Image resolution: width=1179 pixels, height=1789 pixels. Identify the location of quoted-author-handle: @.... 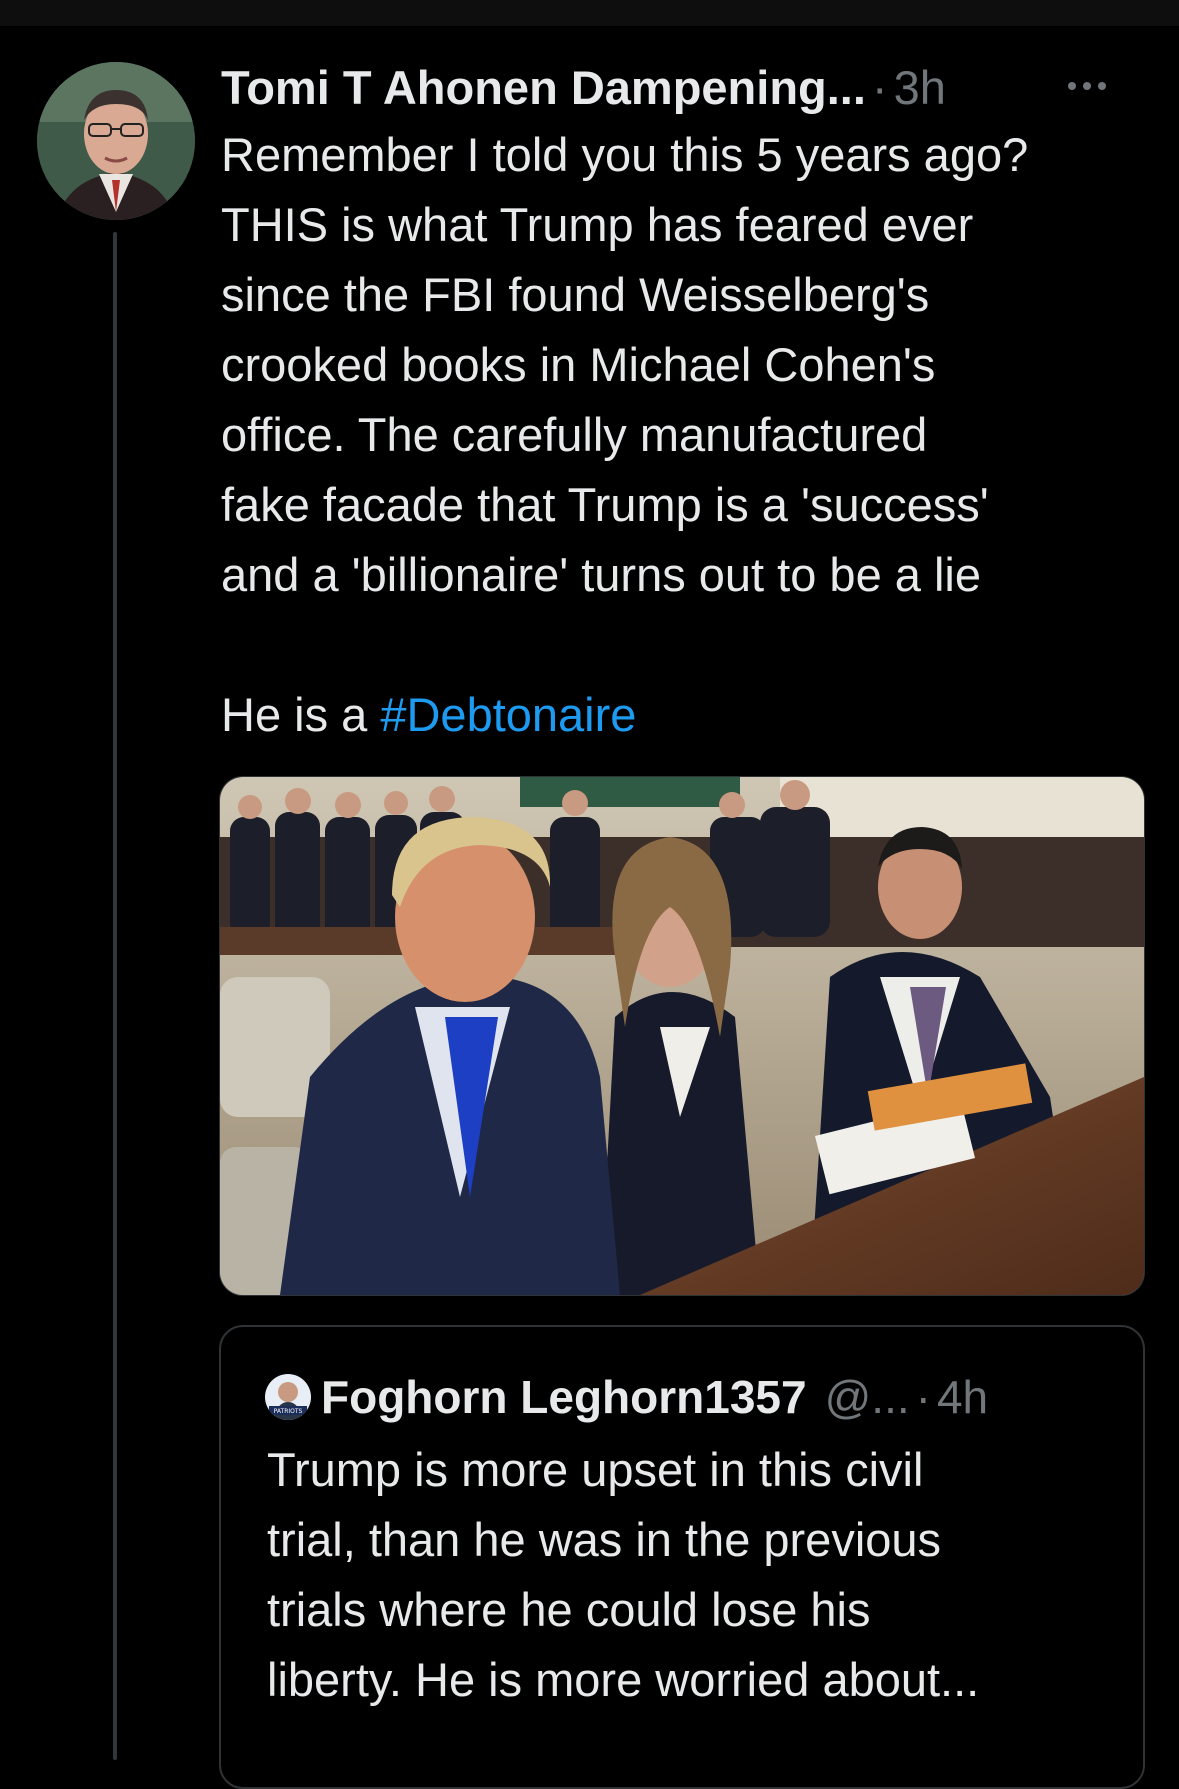
(867, 1397).